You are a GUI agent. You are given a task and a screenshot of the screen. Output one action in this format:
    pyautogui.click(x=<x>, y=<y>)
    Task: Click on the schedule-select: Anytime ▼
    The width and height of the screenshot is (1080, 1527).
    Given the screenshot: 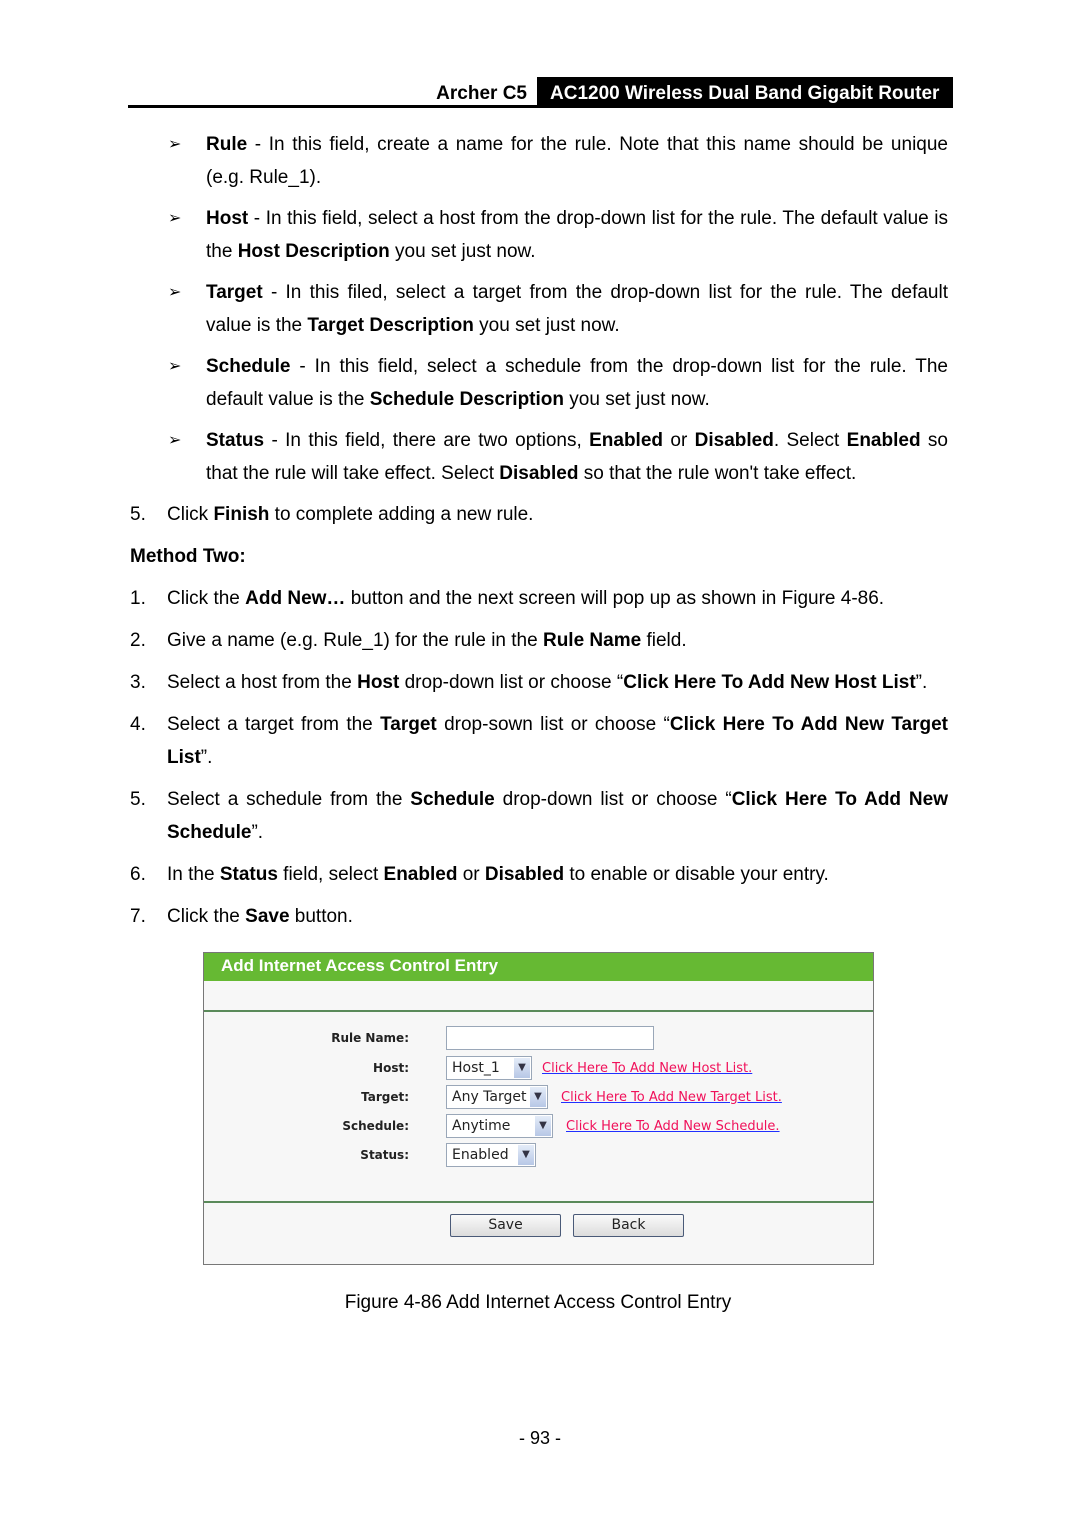 What is the action you would take?
    pyautogui.click(x=499, y=1126)
    